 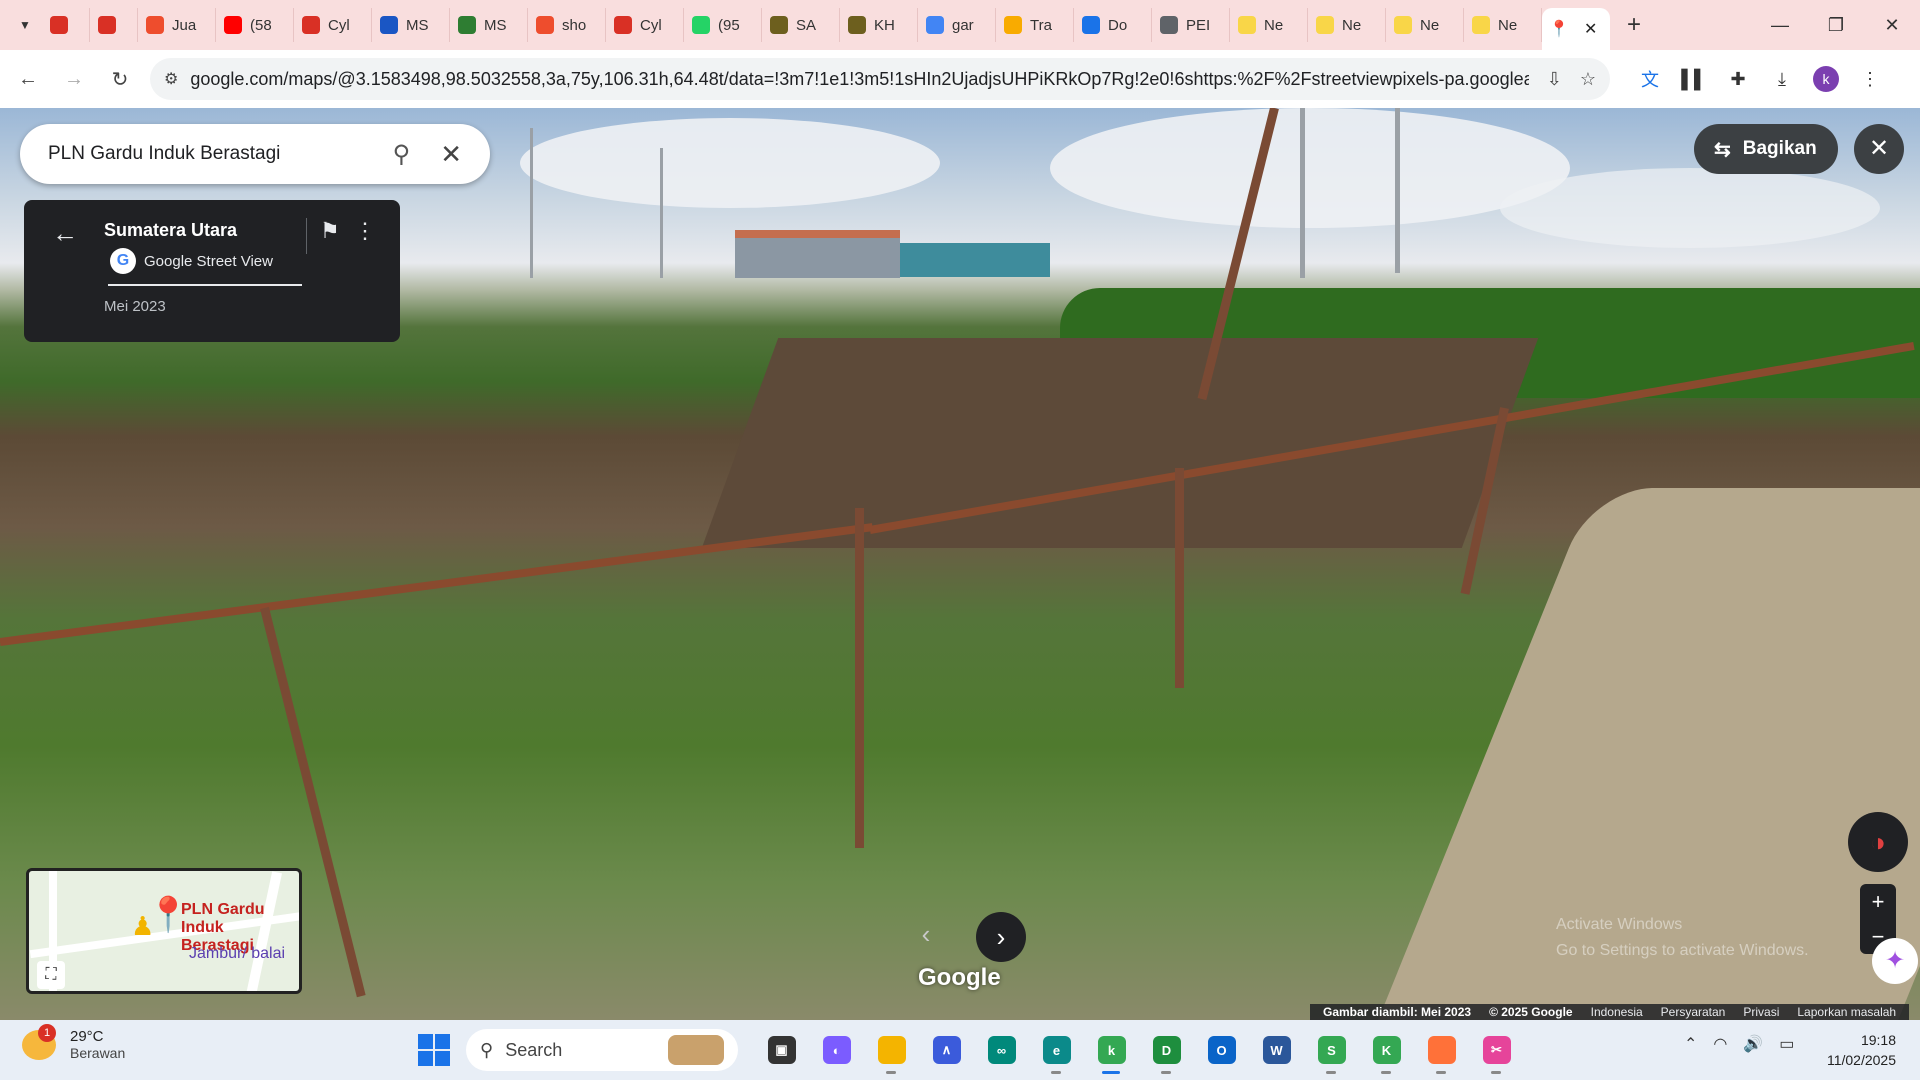 I want to click on close-window-button: ✕, so click(x=1892, y=25).